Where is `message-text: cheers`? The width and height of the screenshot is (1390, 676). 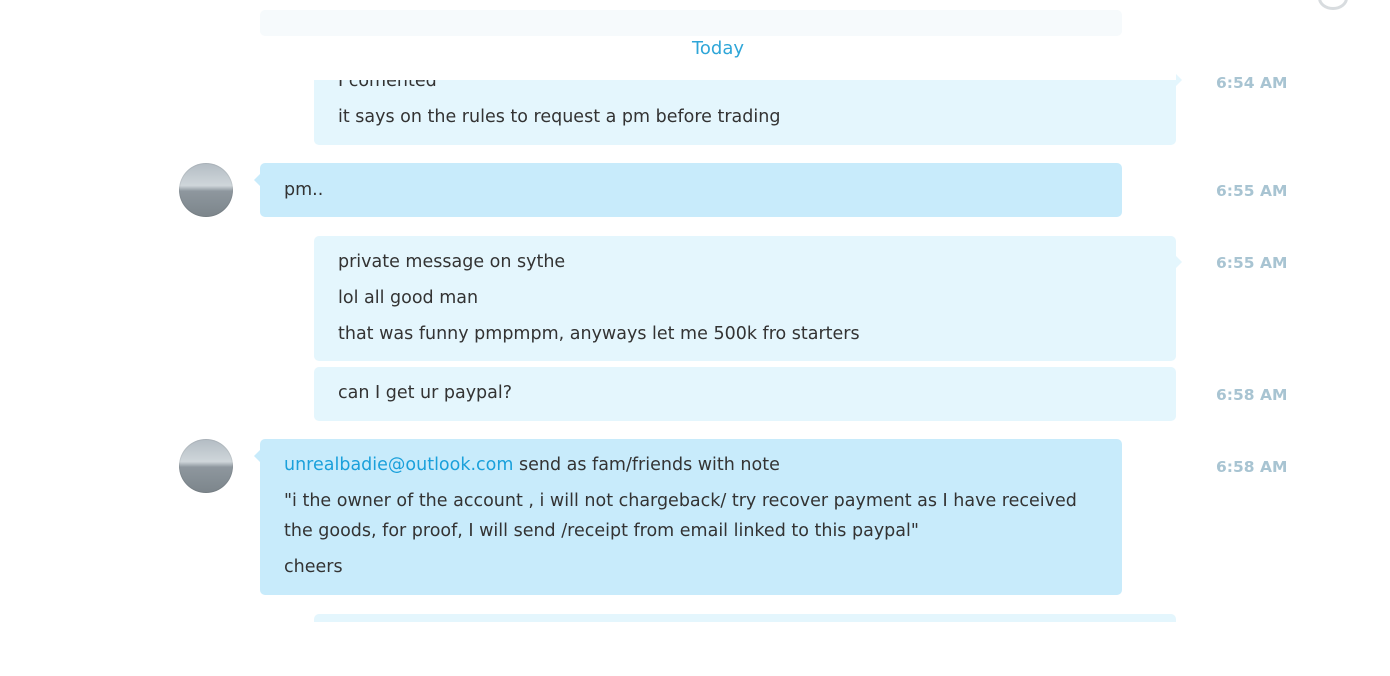
message-text: cheers is located at coordinates (313, 567).